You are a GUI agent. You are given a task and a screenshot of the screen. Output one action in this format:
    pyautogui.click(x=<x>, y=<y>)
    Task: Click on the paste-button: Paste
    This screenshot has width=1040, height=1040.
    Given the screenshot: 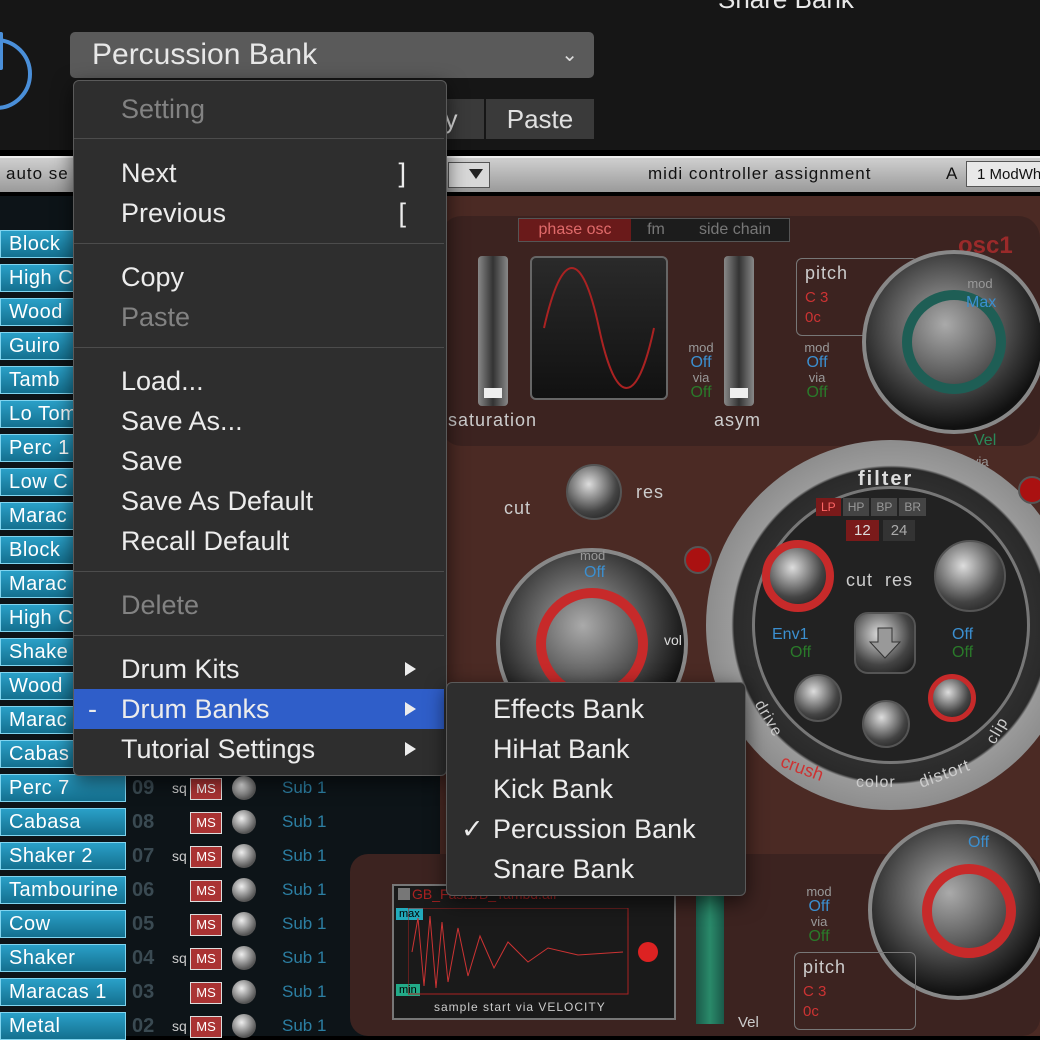 What is the action you would take?
    pyautogui.click(x=540, y=119)
    